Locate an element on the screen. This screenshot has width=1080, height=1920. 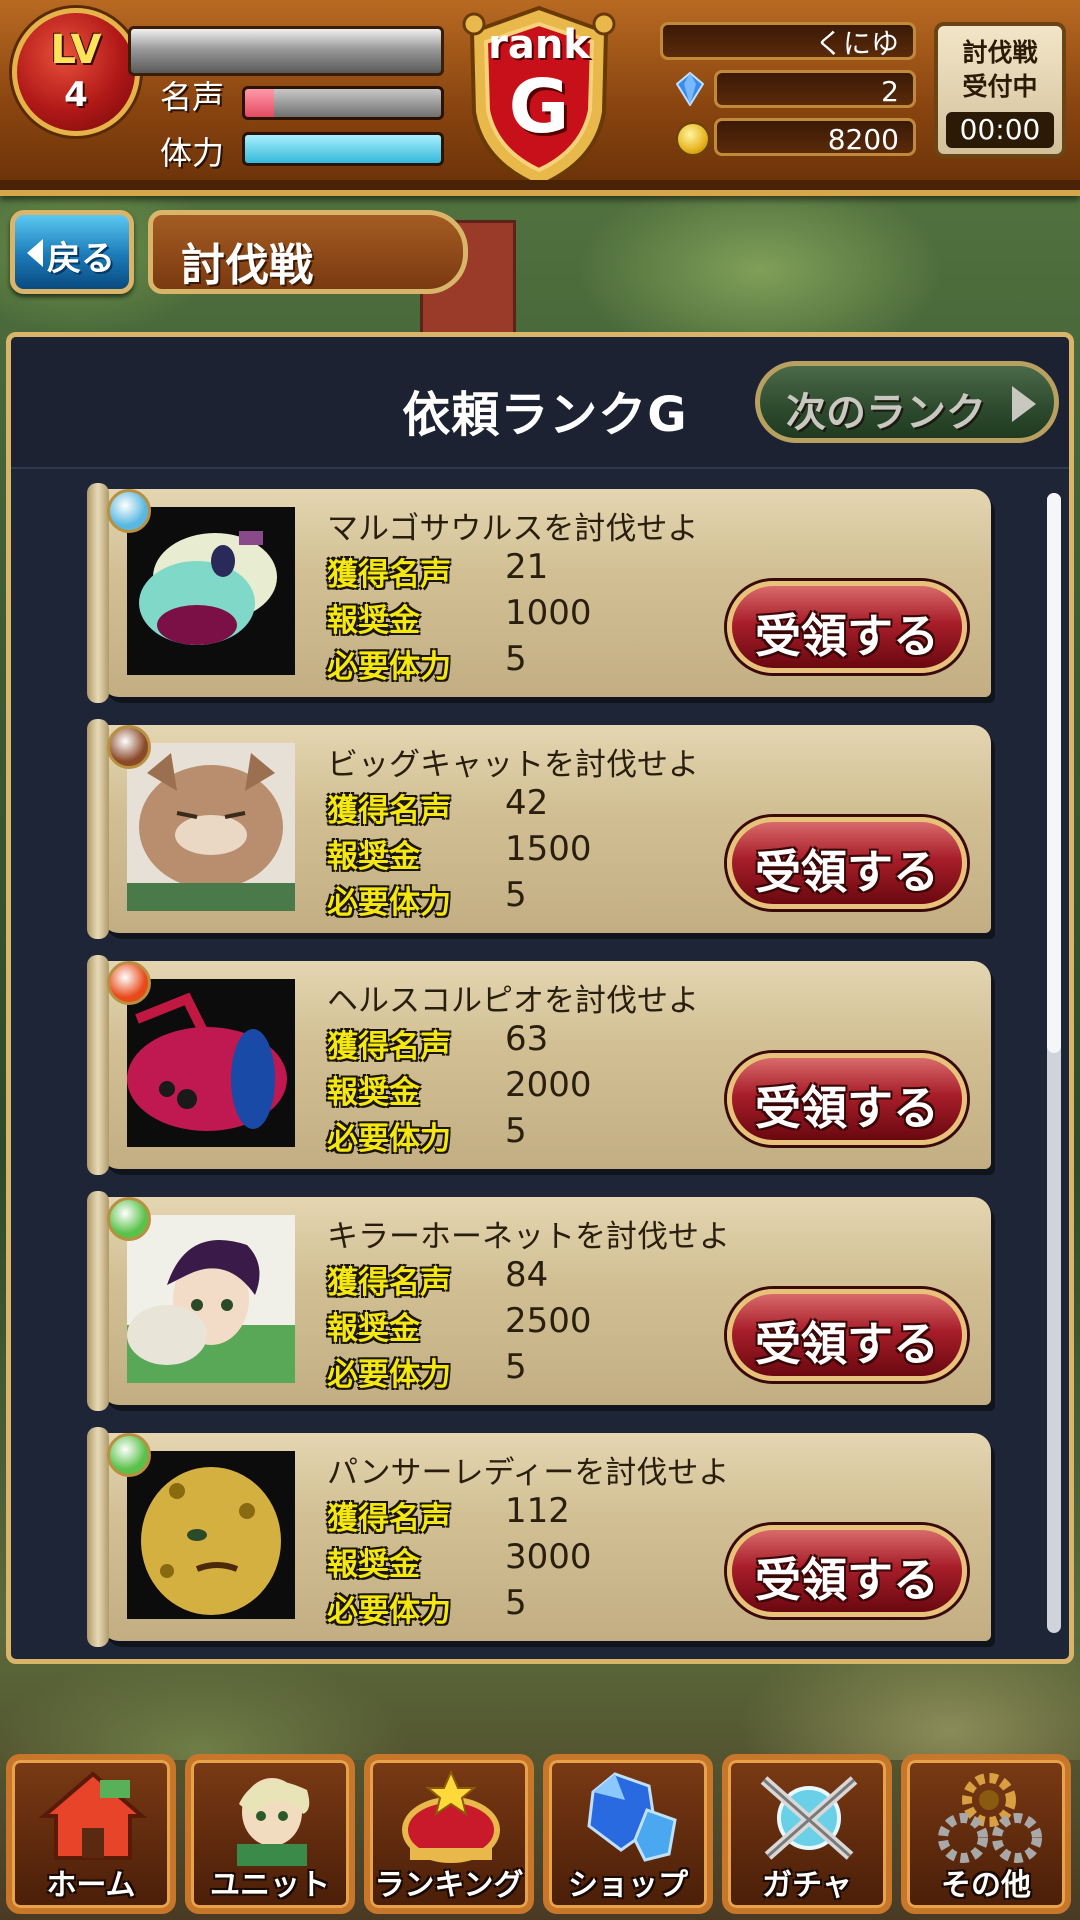
nav-crossed-swords: ガチャ is located at coordinates (807, 1834).